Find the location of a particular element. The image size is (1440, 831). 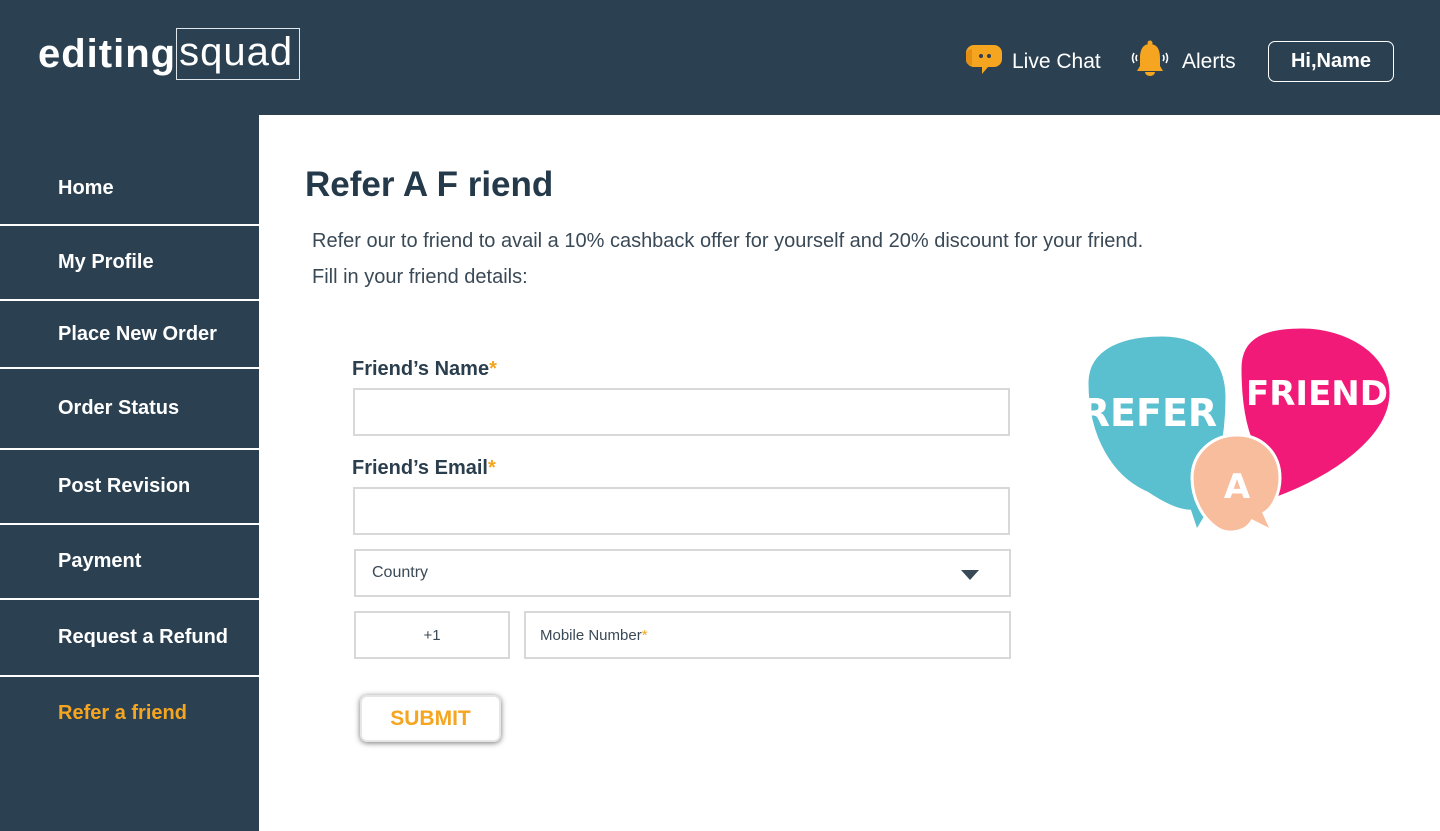

sidebar-item-label: Post Revision is located at coordinates (124, 486).